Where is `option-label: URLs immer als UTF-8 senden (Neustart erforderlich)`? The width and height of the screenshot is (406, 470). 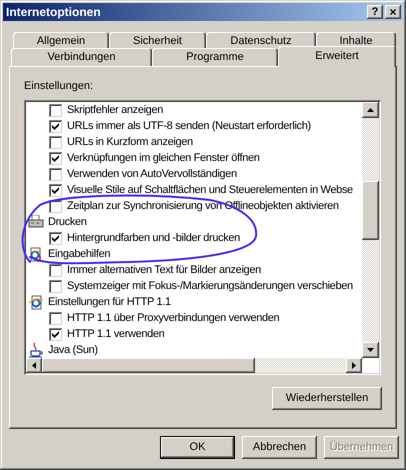 option-label: URLs immer als UTF-8 senden (Neustart erforderlich) is located at coordinates (189, 126).